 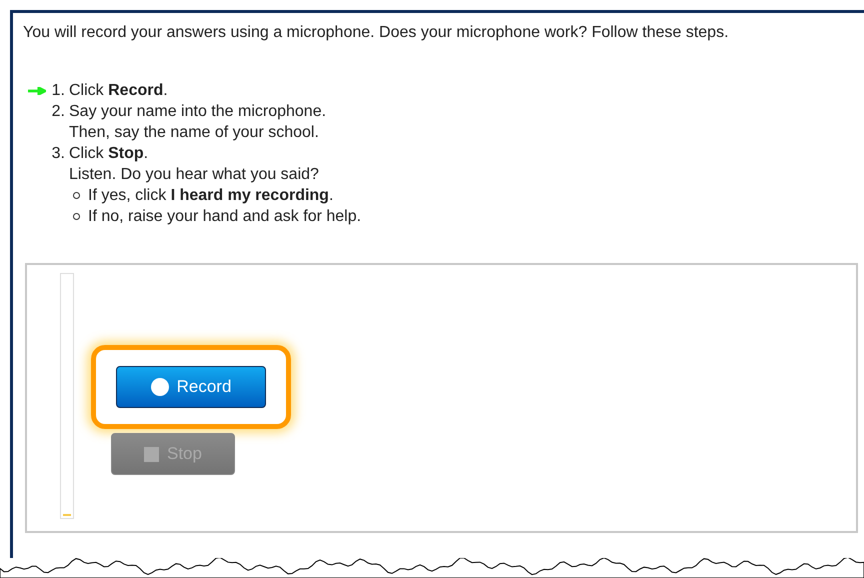 What do you see at coordinates (194, 133) in the screenshot?
I see `step-text: Then, say the name of your school.` at bounding box center [194, 133].